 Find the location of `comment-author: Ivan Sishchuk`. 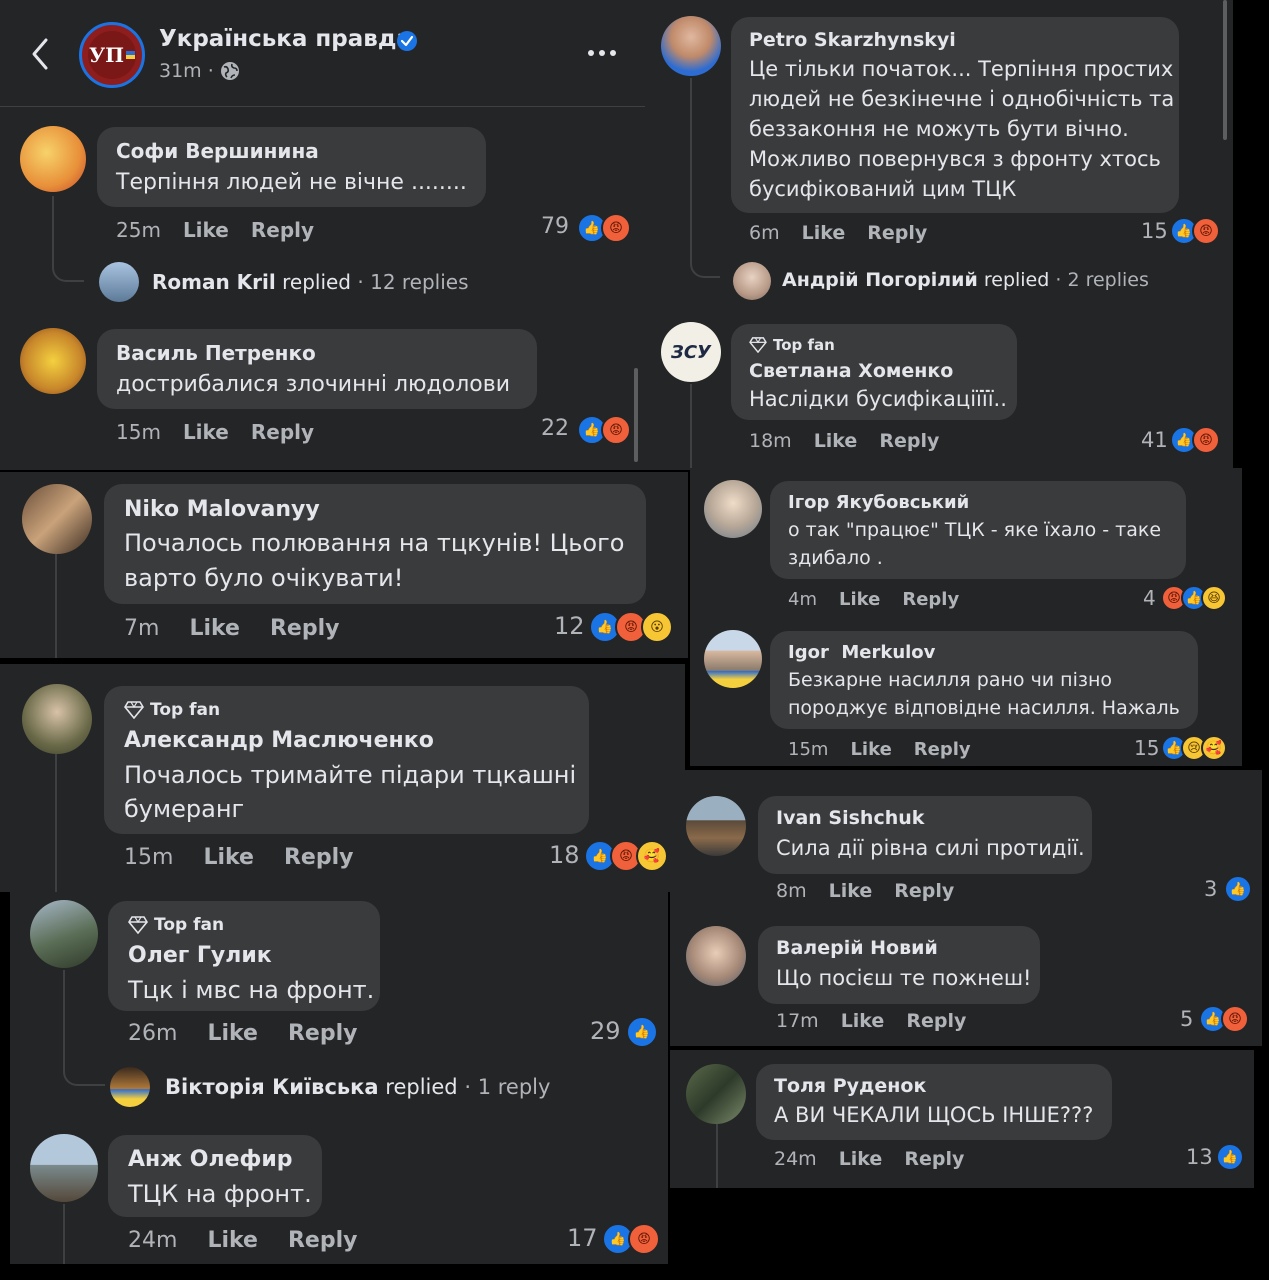

comment-author: Ivan Sishchuk is located at coordinates (850, 818).